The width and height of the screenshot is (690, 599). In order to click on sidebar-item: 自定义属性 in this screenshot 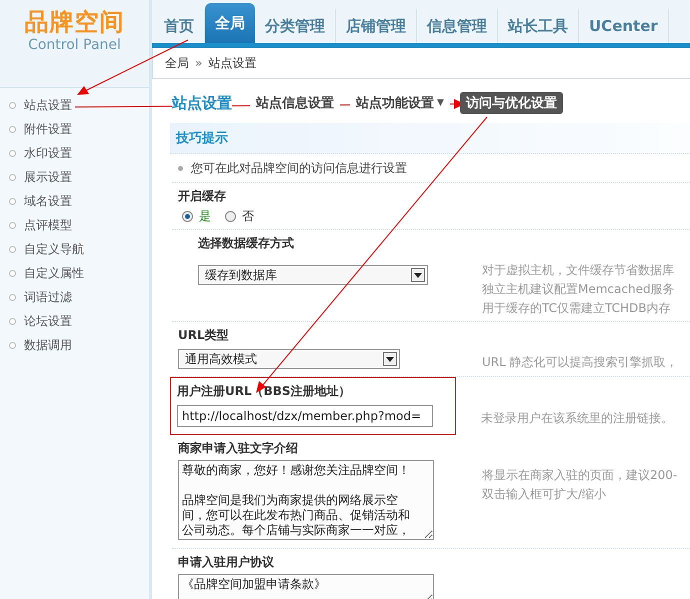, I will do `click(54, 273)`.